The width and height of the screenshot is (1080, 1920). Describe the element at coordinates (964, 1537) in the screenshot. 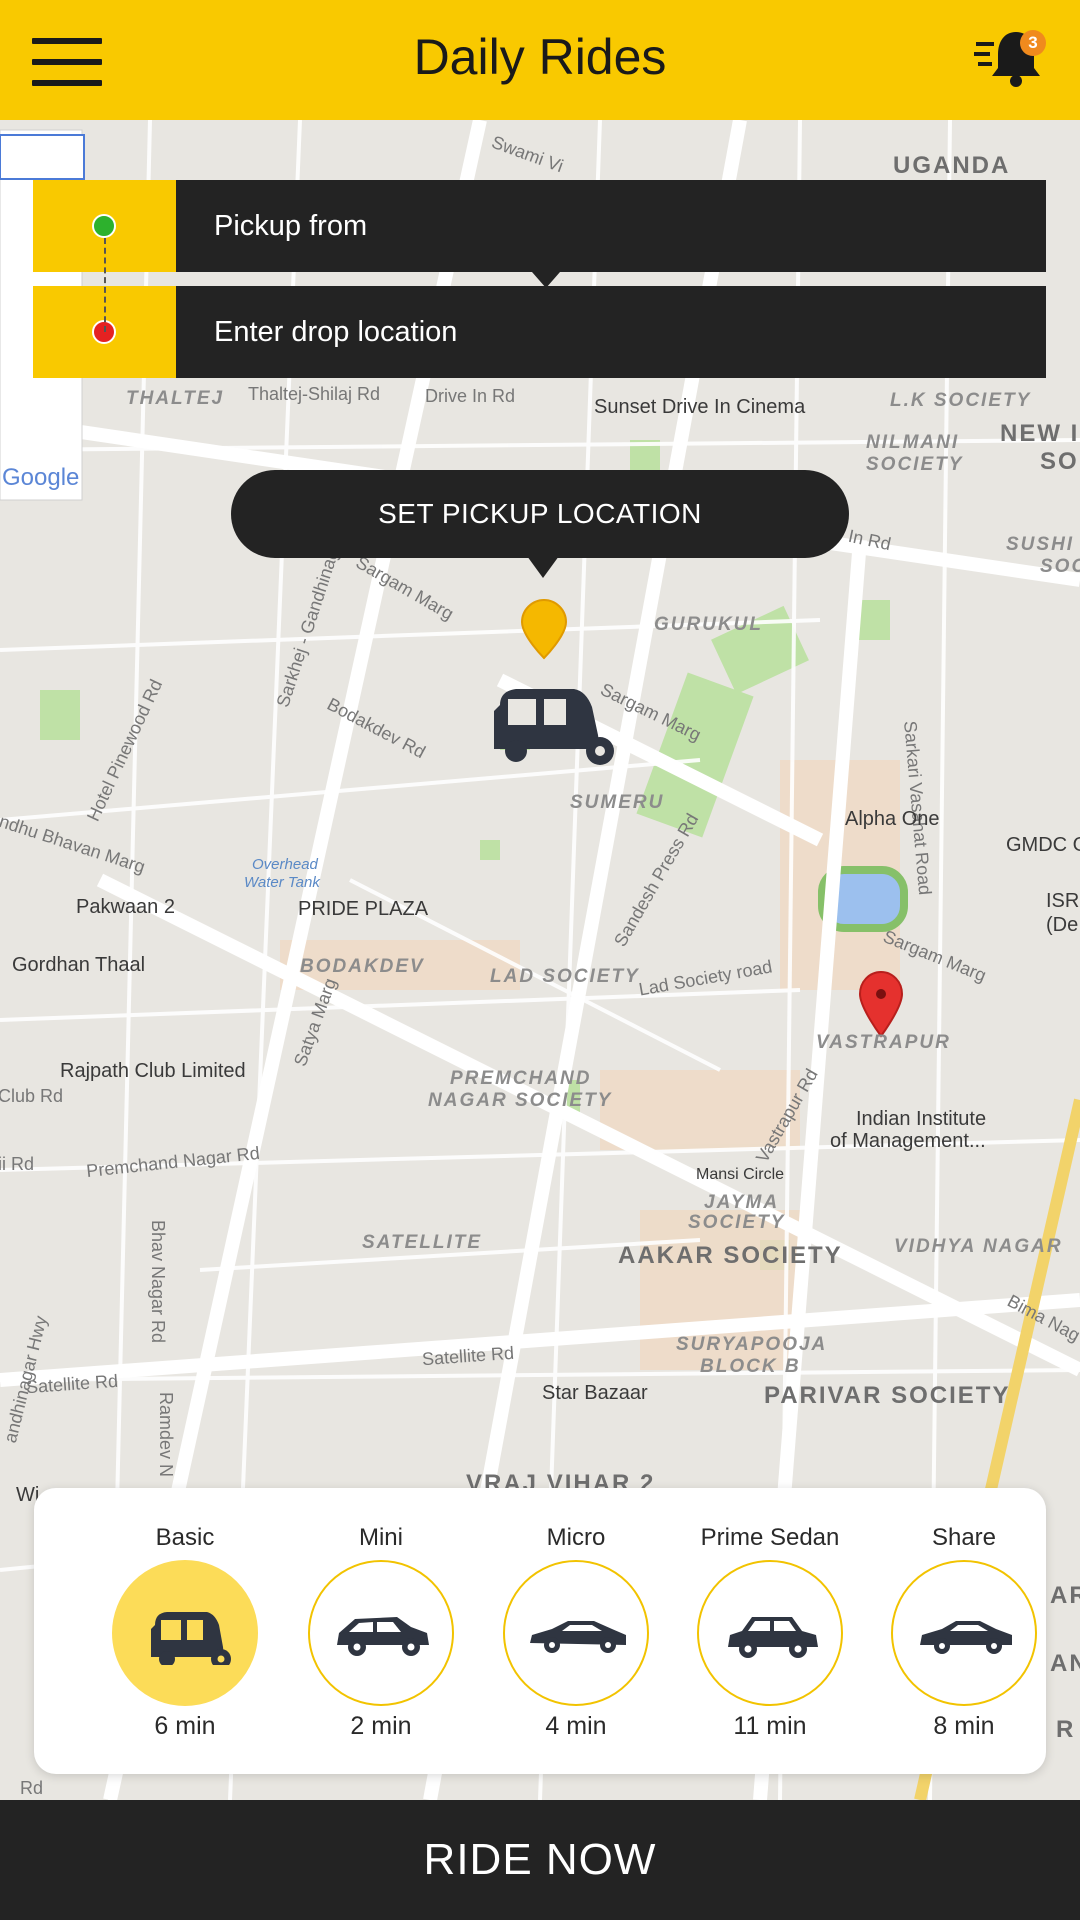

I see `vehicle-name: Share` at that location.